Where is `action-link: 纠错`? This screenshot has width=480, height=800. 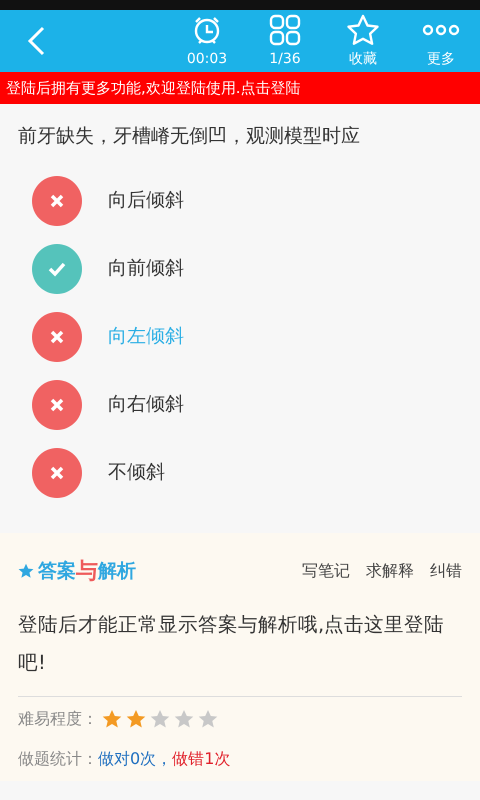
action-link: 纠错 is located at coordinates (446, 571).